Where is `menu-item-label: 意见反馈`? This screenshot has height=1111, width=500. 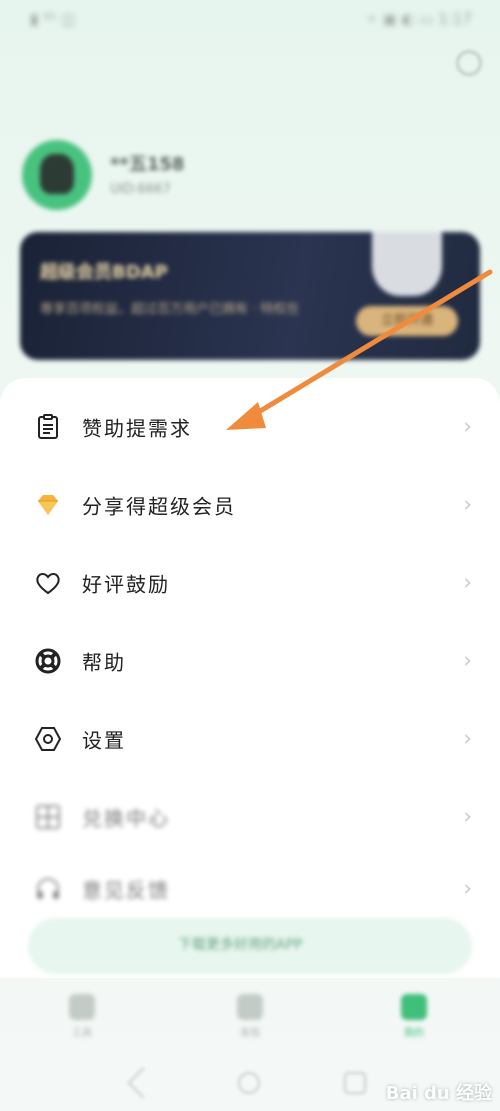 menu-item-label: 意见反馈 is located at coordinates (126, 890).